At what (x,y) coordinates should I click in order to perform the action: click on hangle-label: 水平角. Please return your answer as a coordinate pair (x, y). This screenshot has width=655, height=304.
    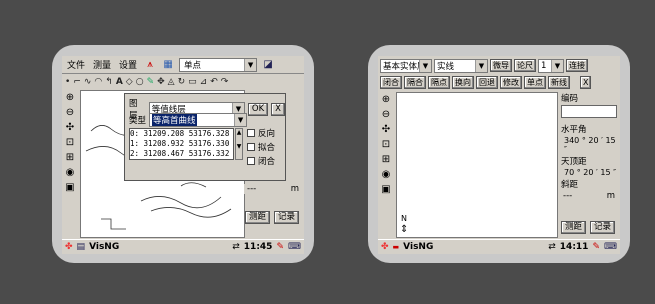
    Looking at the image, I should click on (574, 130).